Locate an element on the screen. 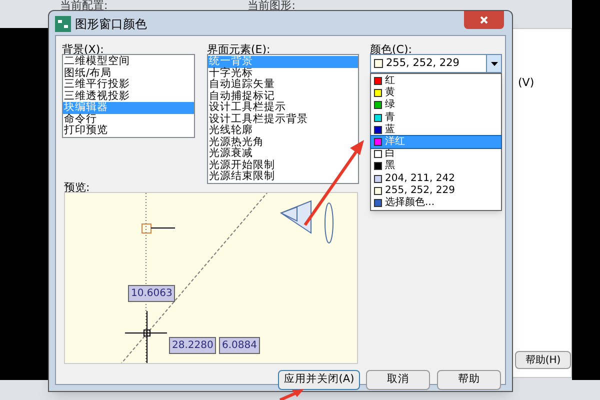 This screenshot has height=400, width=600. header-label: 当前配置: is located at coordinates (84, 6).